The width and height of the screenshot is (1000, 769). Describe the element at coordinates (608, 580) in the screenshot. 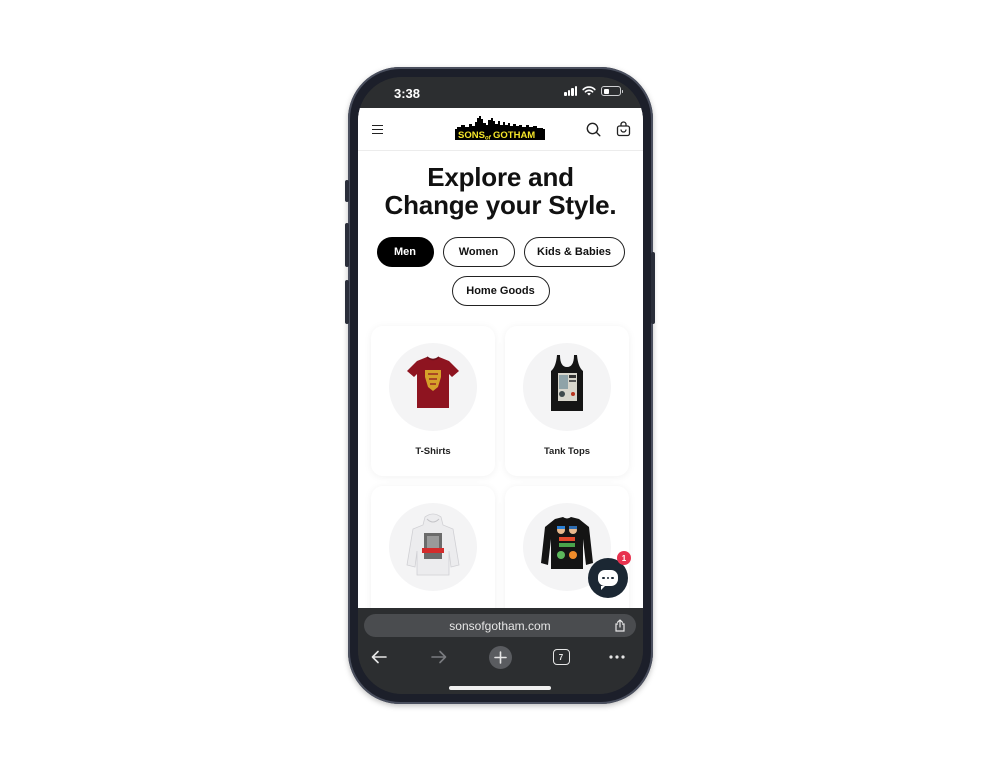

I see `chat-bubble-icon` at that location.